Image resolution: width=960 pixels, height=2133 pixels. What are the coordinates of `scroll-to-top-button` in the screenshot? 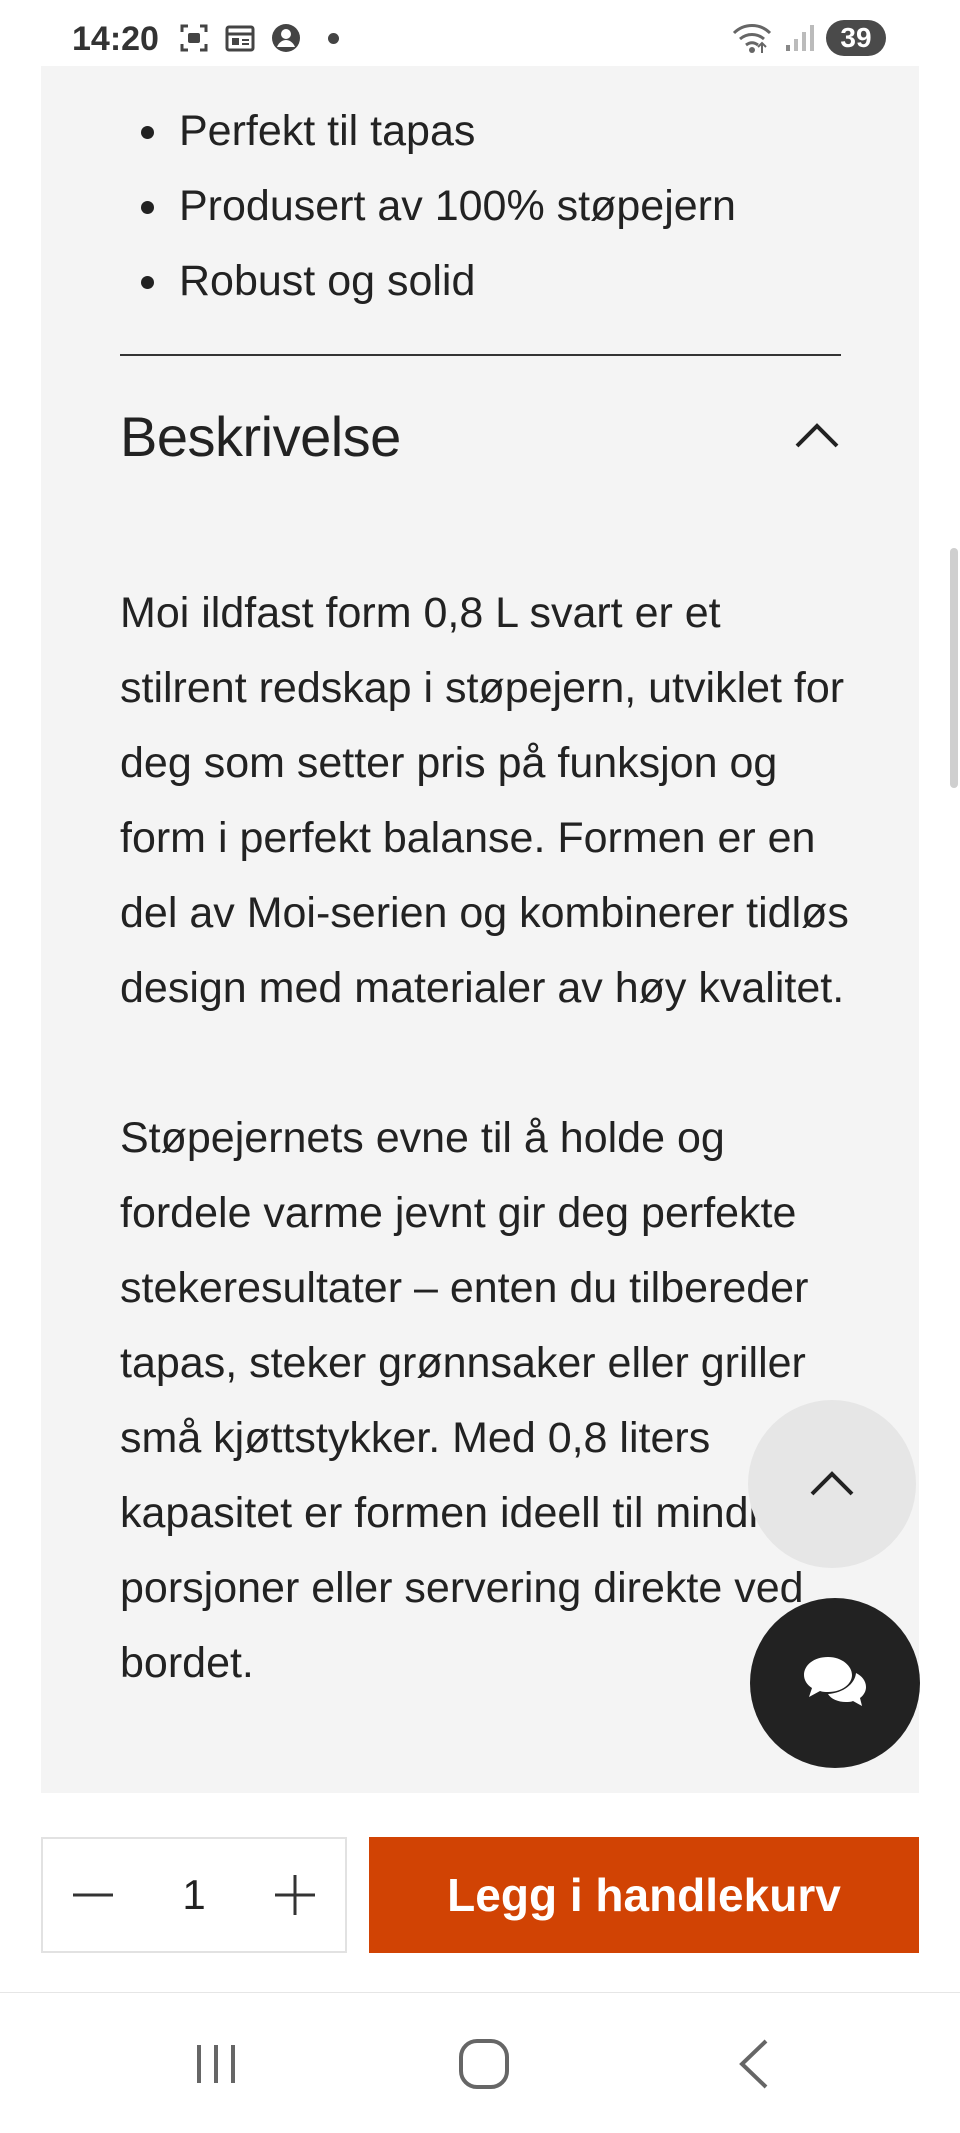 It's located at (832, 1484).